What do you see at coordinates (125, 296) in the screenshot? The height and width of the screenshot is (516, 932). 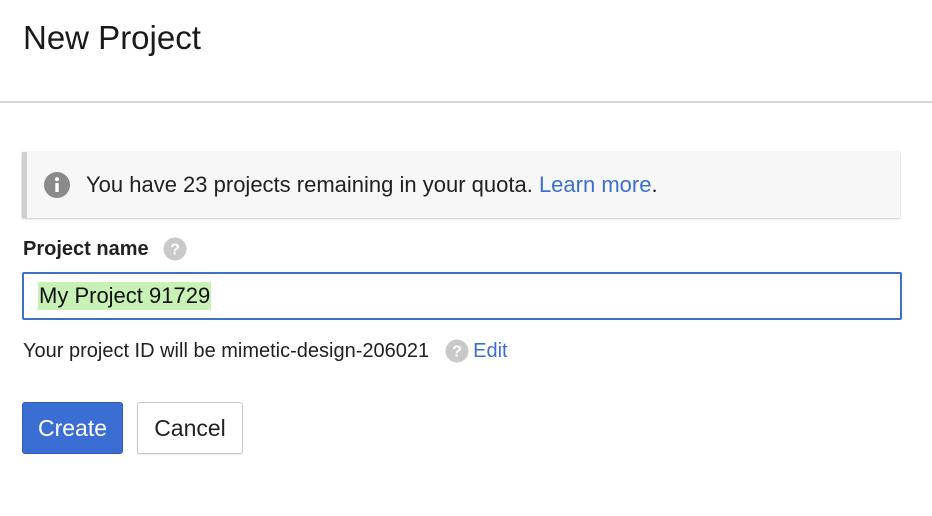 I see `project-name-value: My Project 91729` at bounding box center [125, 296].